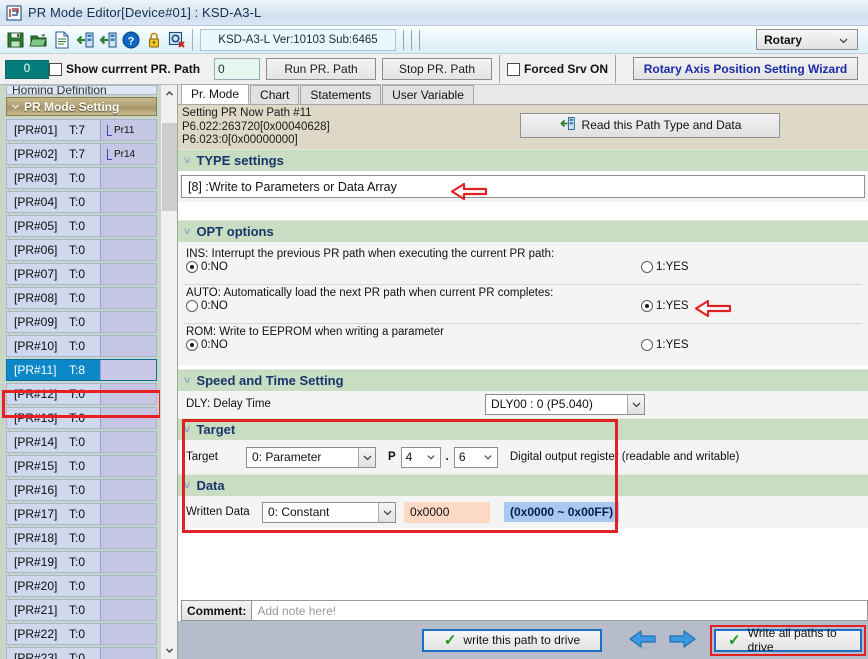  What do you see at coordinates (39, 40) in the screenshot?
I see `open-folder-icon` at bounding box center [39, 40].